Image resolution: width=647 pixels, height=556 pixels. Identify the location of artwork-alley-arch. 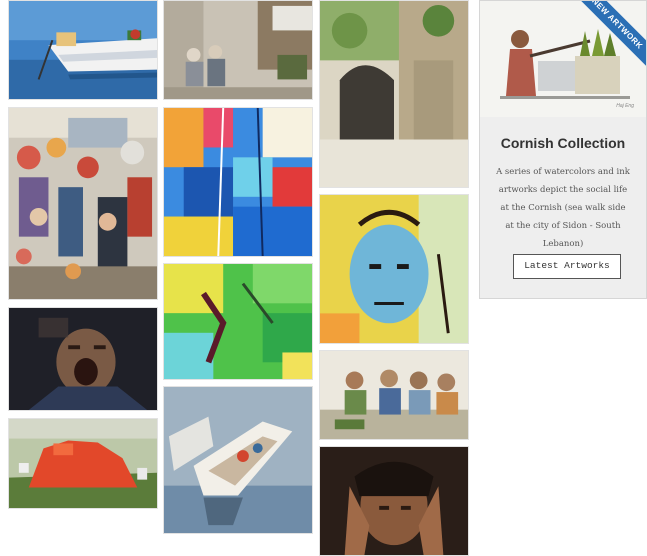
(394, 94).